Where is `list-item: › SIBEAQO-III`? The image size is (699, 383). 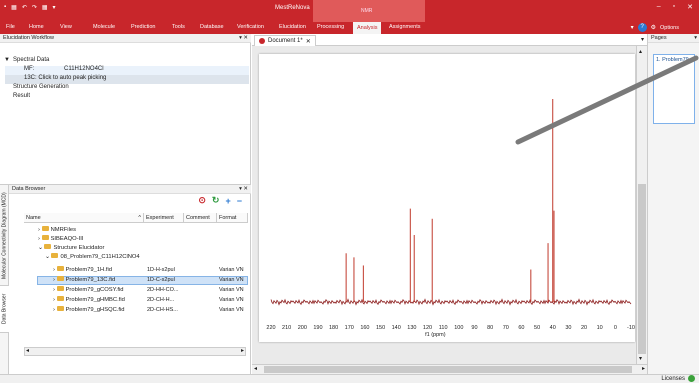
list-item: › SIBEAQO-III is located at coordinates (60, 239).